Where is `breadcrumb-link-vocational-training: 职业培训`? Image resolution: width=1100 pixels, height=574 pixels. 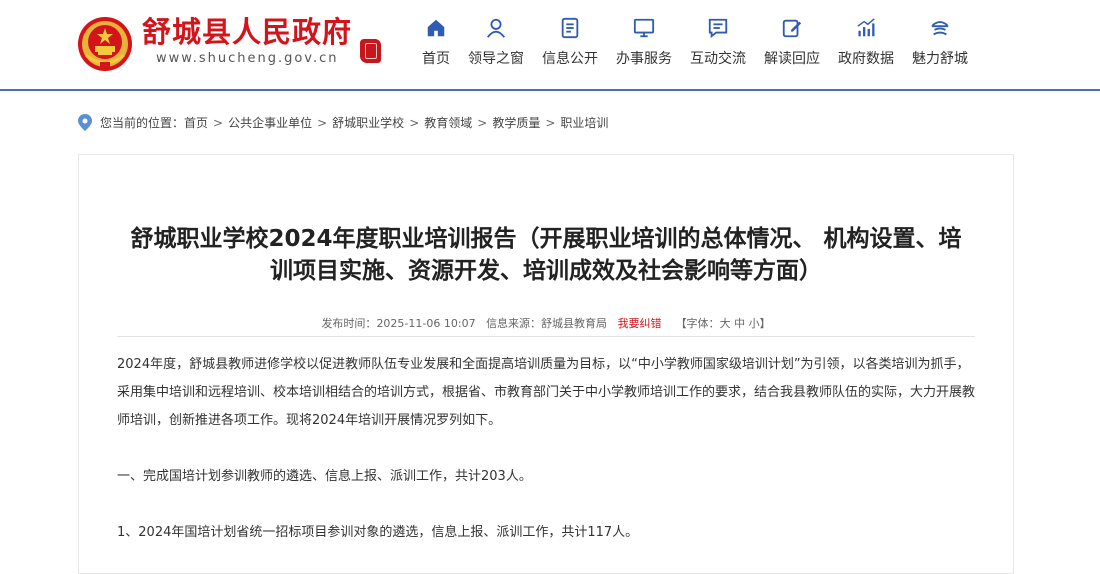 breadcrumb-link-vocational-training: 职业培训 is located at coordinates (584, 122).